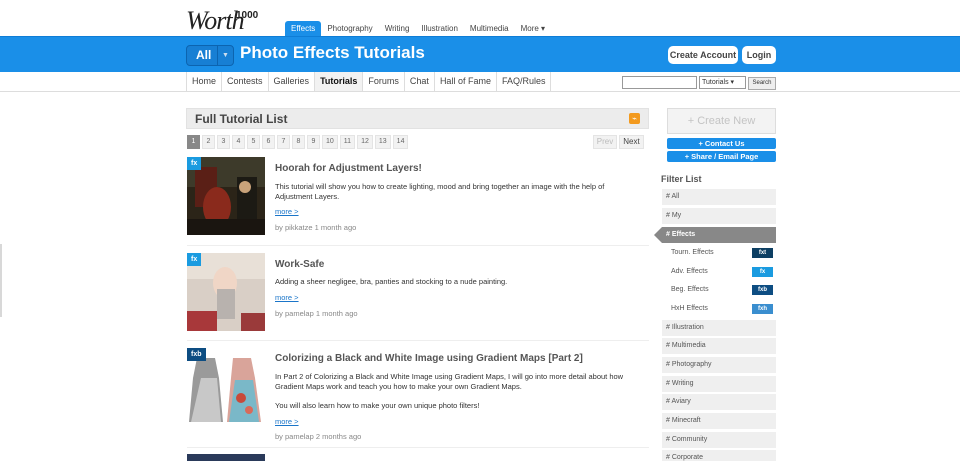 The height and width of the screenshot is (461, 960). What do you see at coordinates (292, 81) in the screenshot?
I see `nav-galleries: Galleries` at bounding box center [292, 81].